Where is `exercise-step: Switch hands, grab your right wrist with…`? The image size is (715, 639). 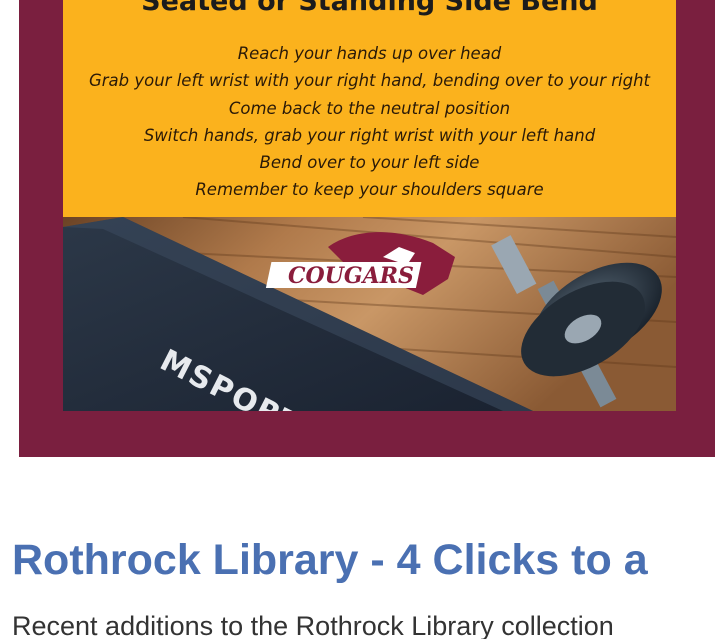
exercise-step: Switch hands, grab your right wrist with… is located at coordinates (369, 135).